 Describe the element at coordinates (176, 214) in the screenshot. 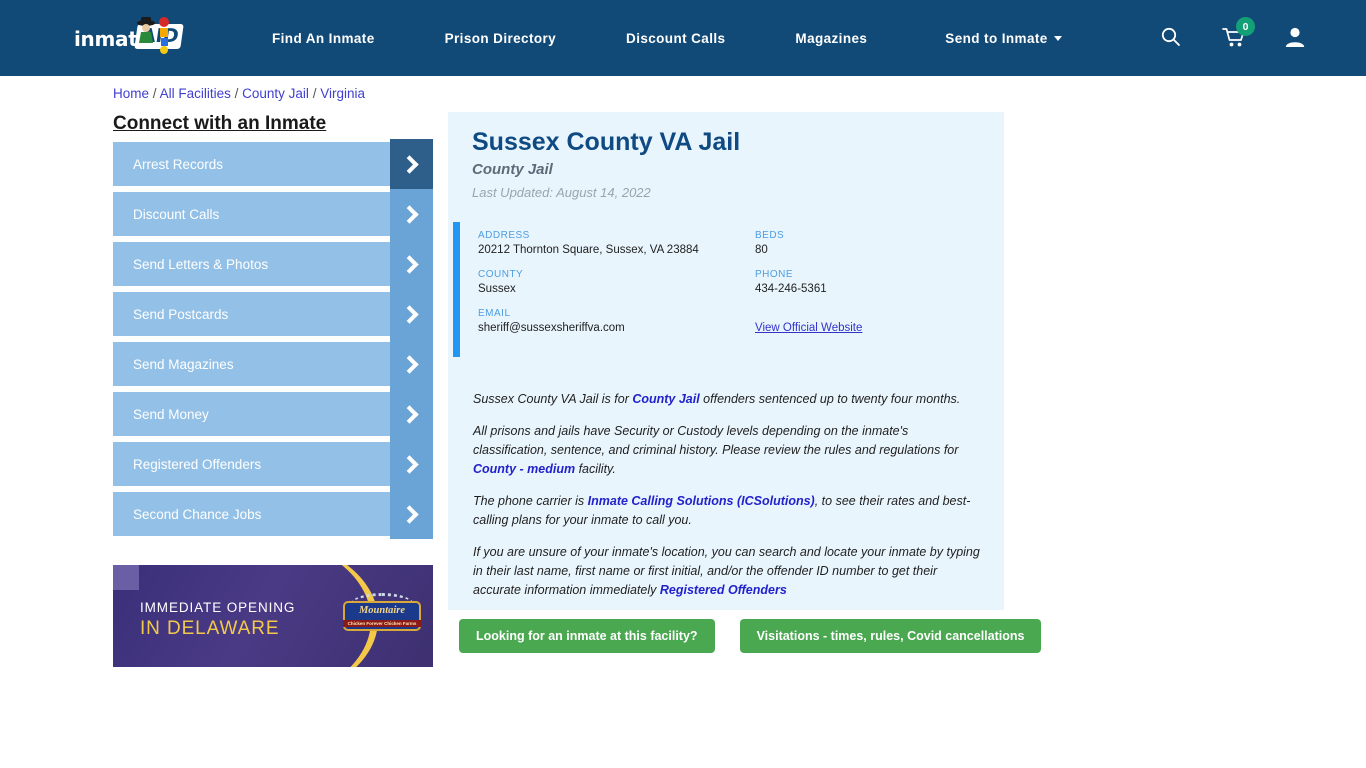

I see `sidebar-item-label: Discount Calls` at that location.